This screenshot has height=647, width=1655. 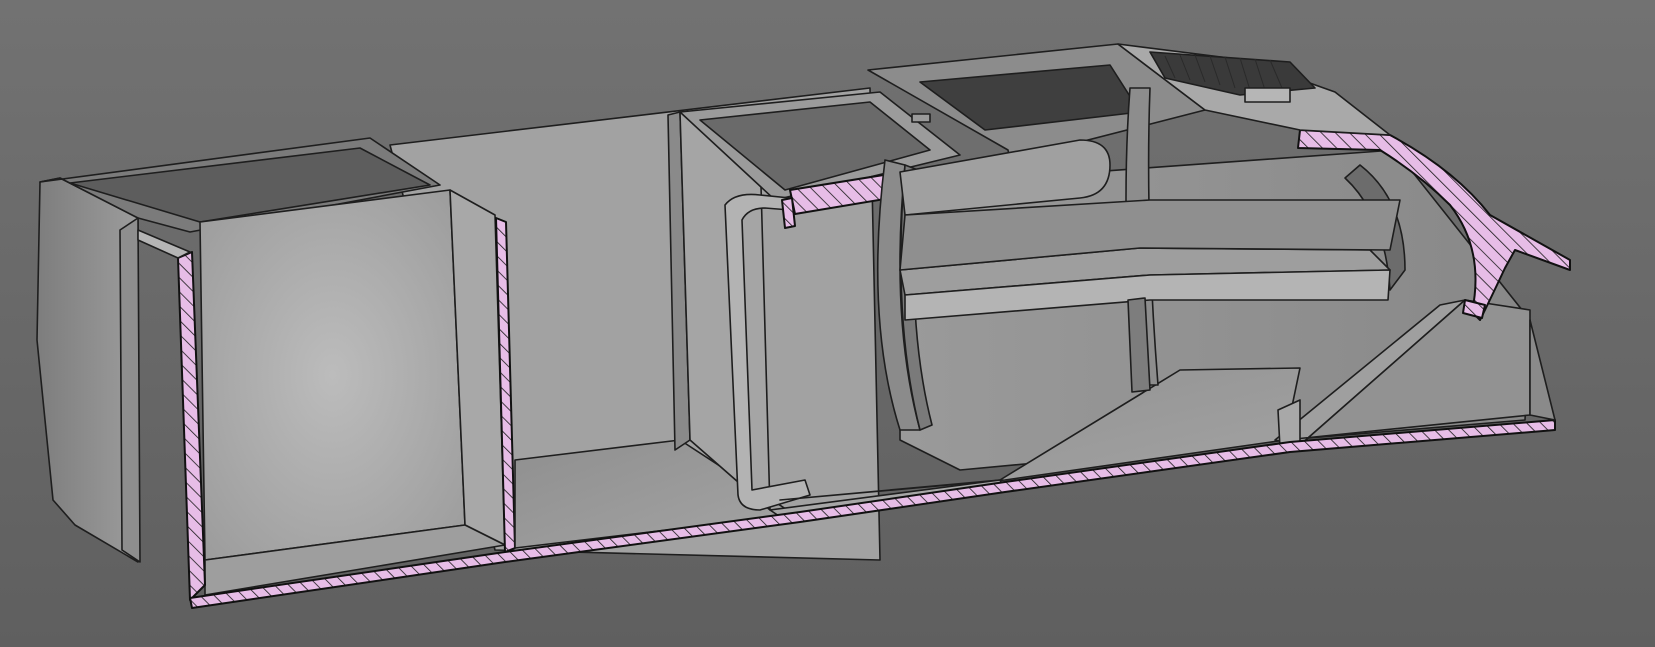 I want to click on deck-clip, so click(x=921, y=118).